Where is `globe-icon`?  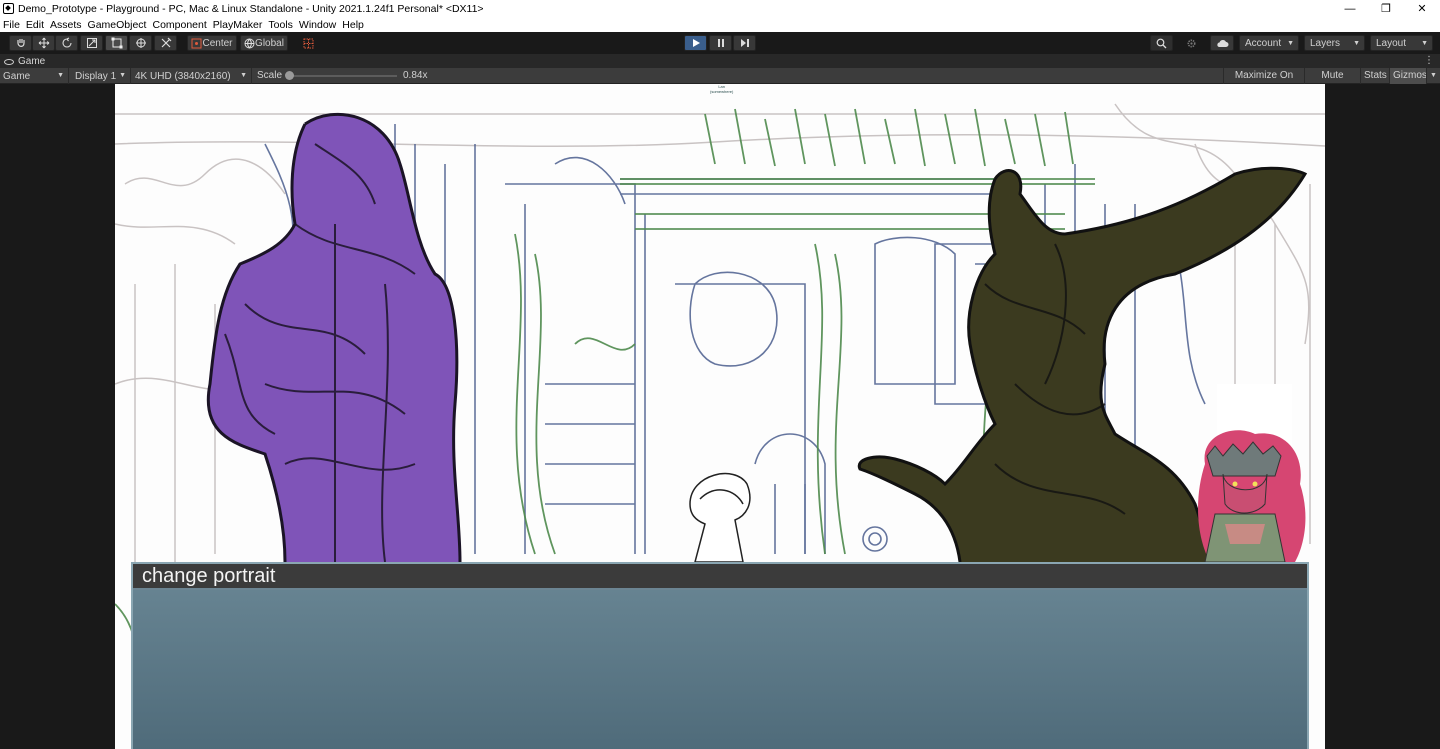 globe-icon is located at coordinates (249, 43).